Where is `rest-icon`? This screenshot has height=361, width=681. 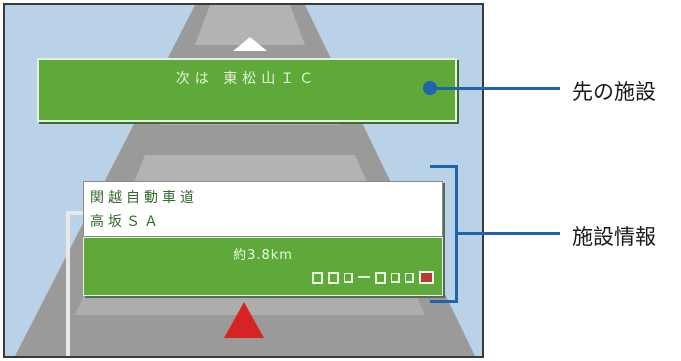 rest-icon is located at coordinates (409, 277).